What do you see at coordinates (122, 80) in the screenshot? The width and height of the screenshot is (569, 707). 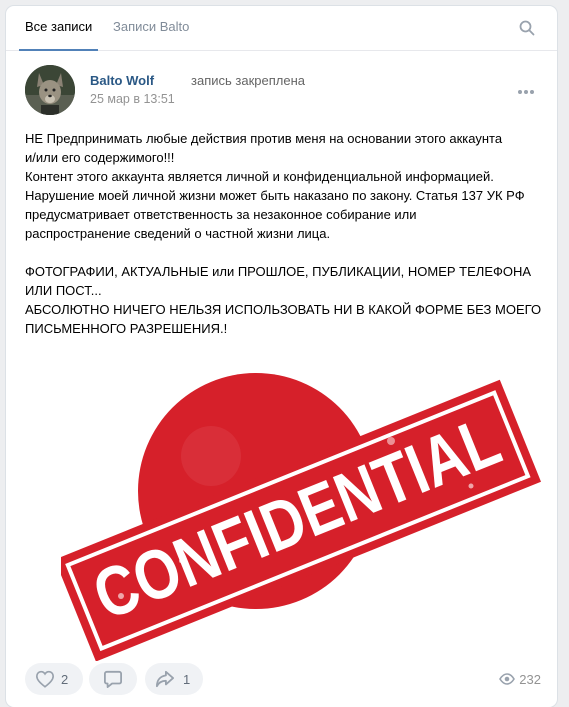 I see `post-author-link: Balto Wolf` at bounding box center [122, 80].